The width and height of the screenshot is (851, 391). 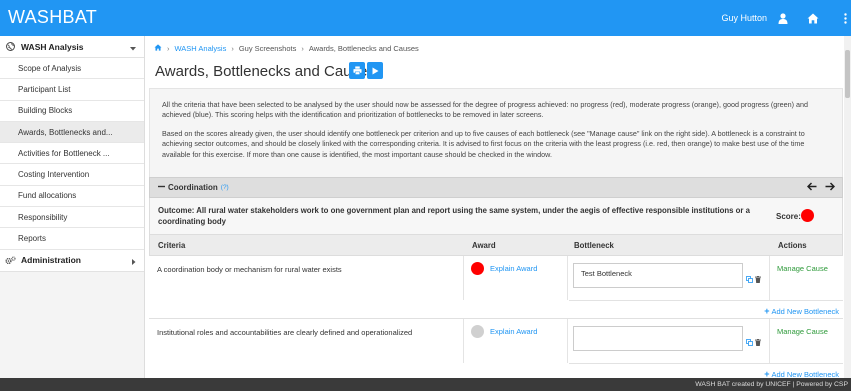 I want to click on breadcrumb-current: Awards, Bottlenecks and Causes, so click(x=363, y=48).